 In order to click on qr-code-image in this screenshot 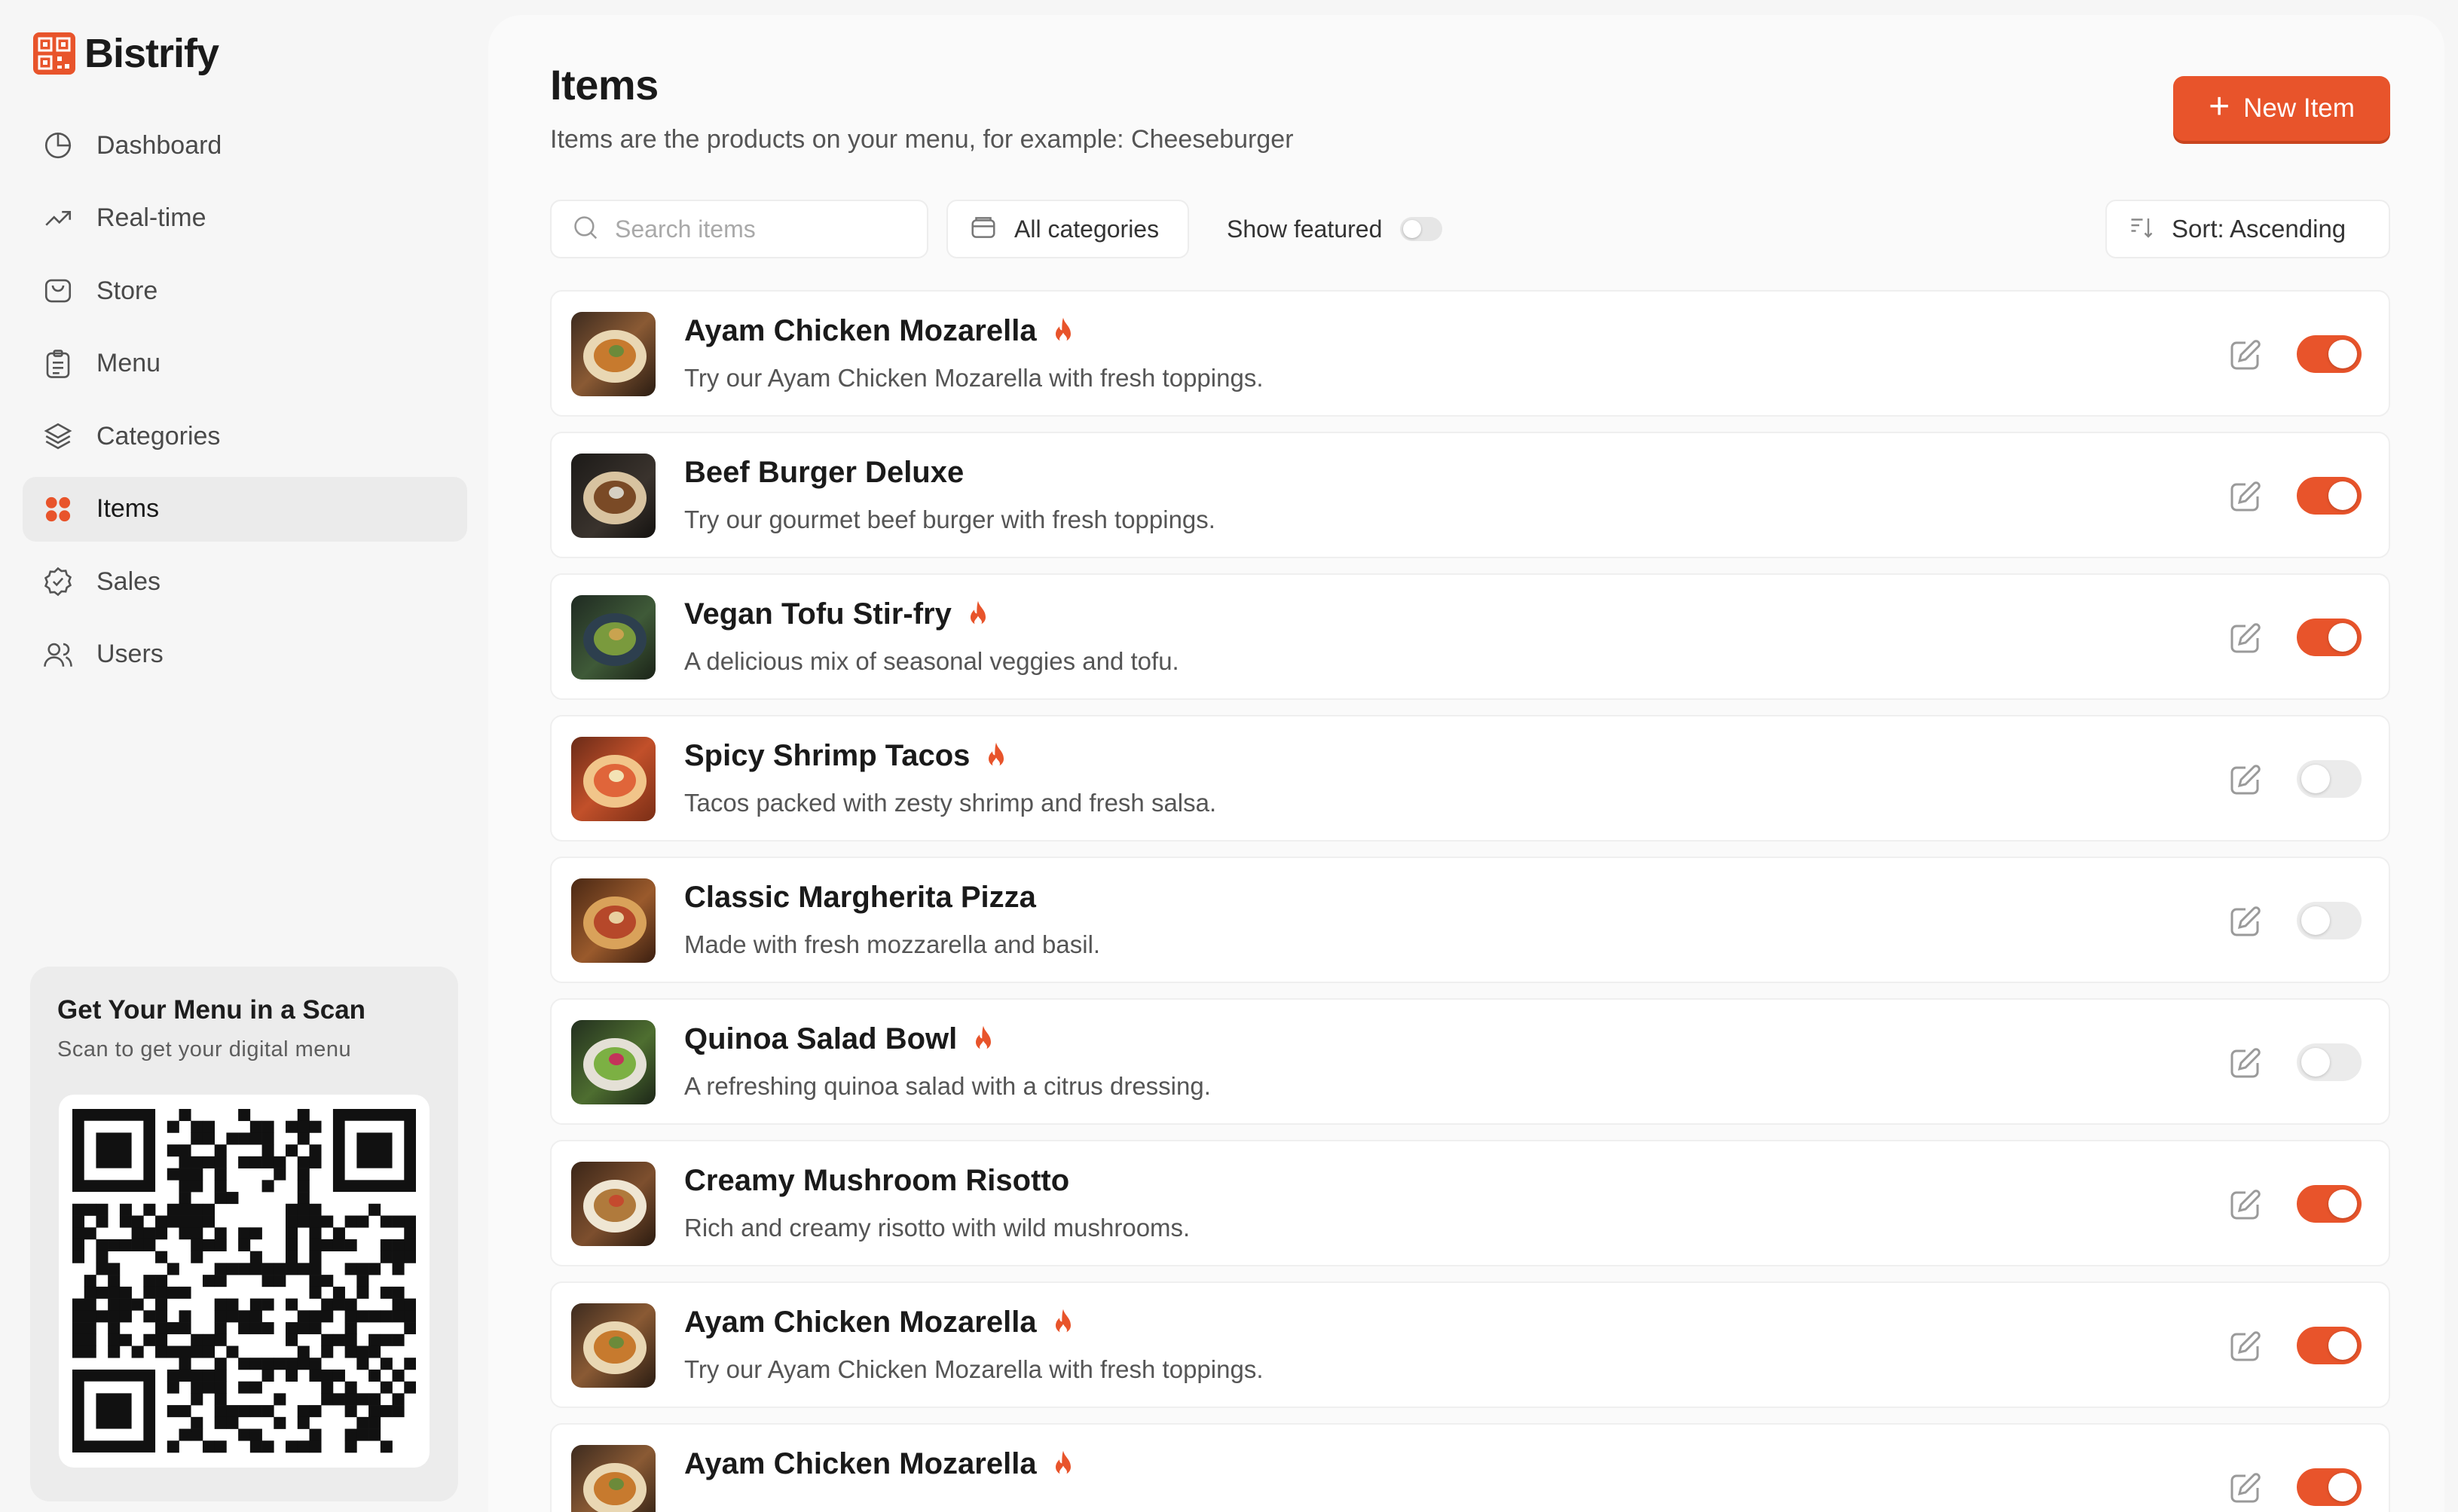, I will do `click(244, 1281)`.